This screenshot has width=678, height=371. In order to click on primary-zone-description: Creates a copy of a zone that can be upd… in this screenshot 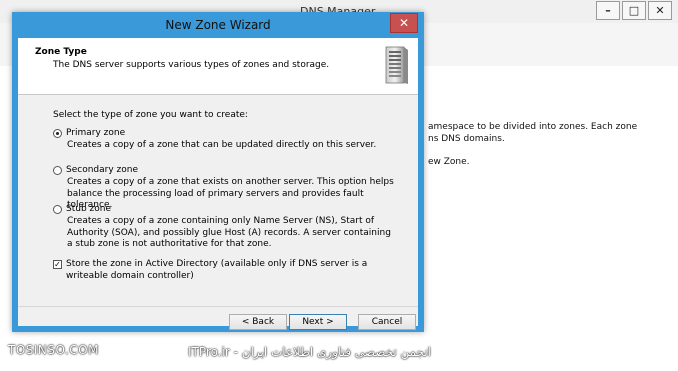, I will do `click(222, 145)`.